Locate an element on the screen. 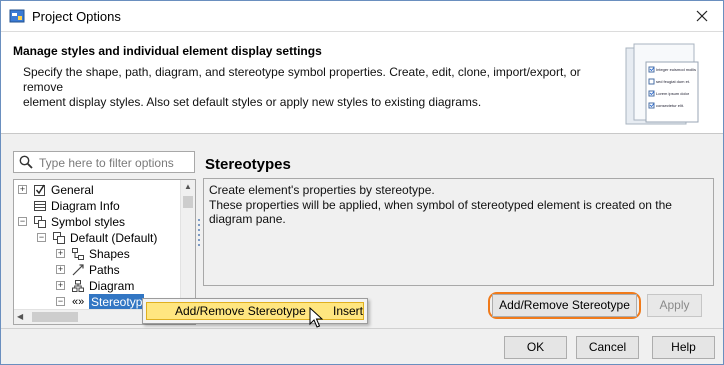 Image resolution: width=724 pixels, height=365 pixels. add-remove-stereotype-button: Add/Remove Stereotype is located at coordinates (564, 305).